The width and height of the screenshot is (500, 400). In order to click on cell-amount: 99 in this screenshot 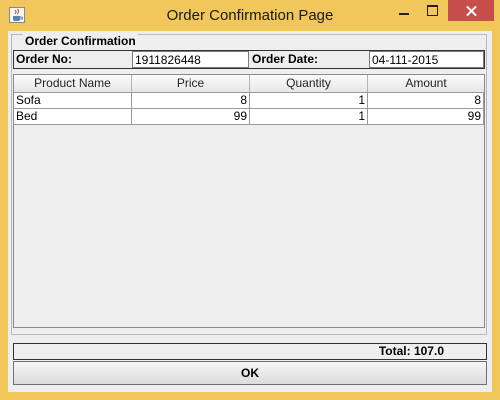, I will do `click(426, 117)`.